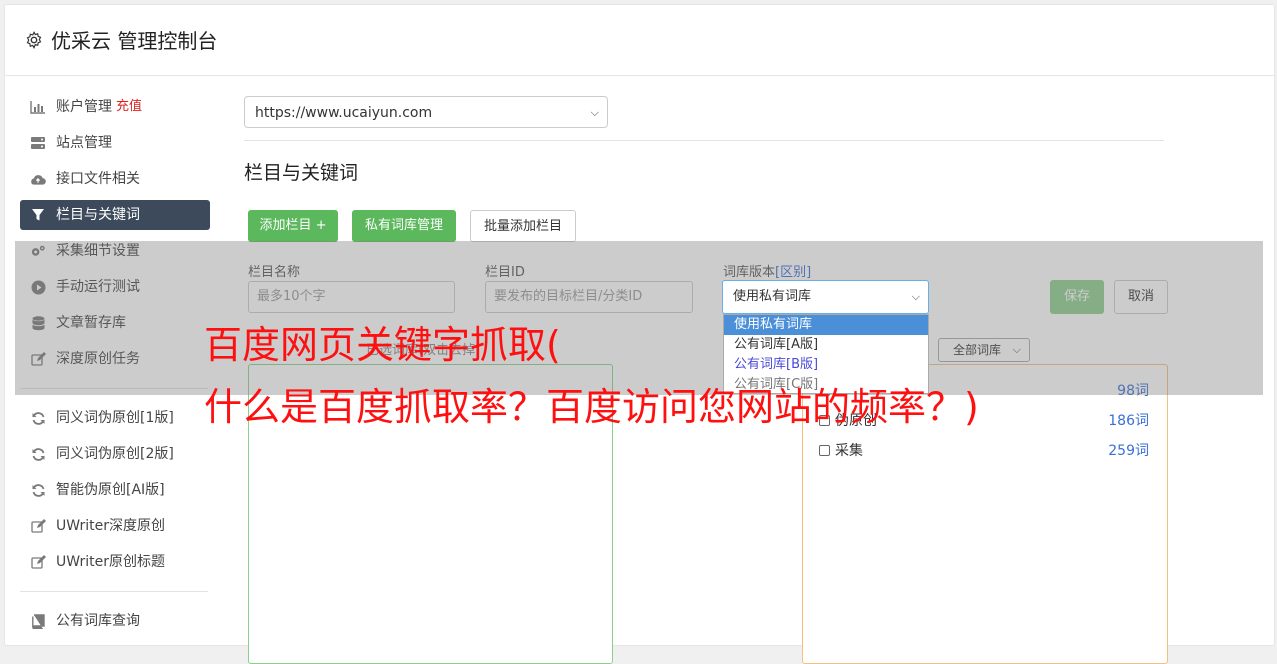 The width and height of the screenshot is (1277, 664). What do you see at coordinates (344, 113) in the screenshot?
I see `site-select-value: https://www.ucaiyun.com` at bounding box center [344, 113].